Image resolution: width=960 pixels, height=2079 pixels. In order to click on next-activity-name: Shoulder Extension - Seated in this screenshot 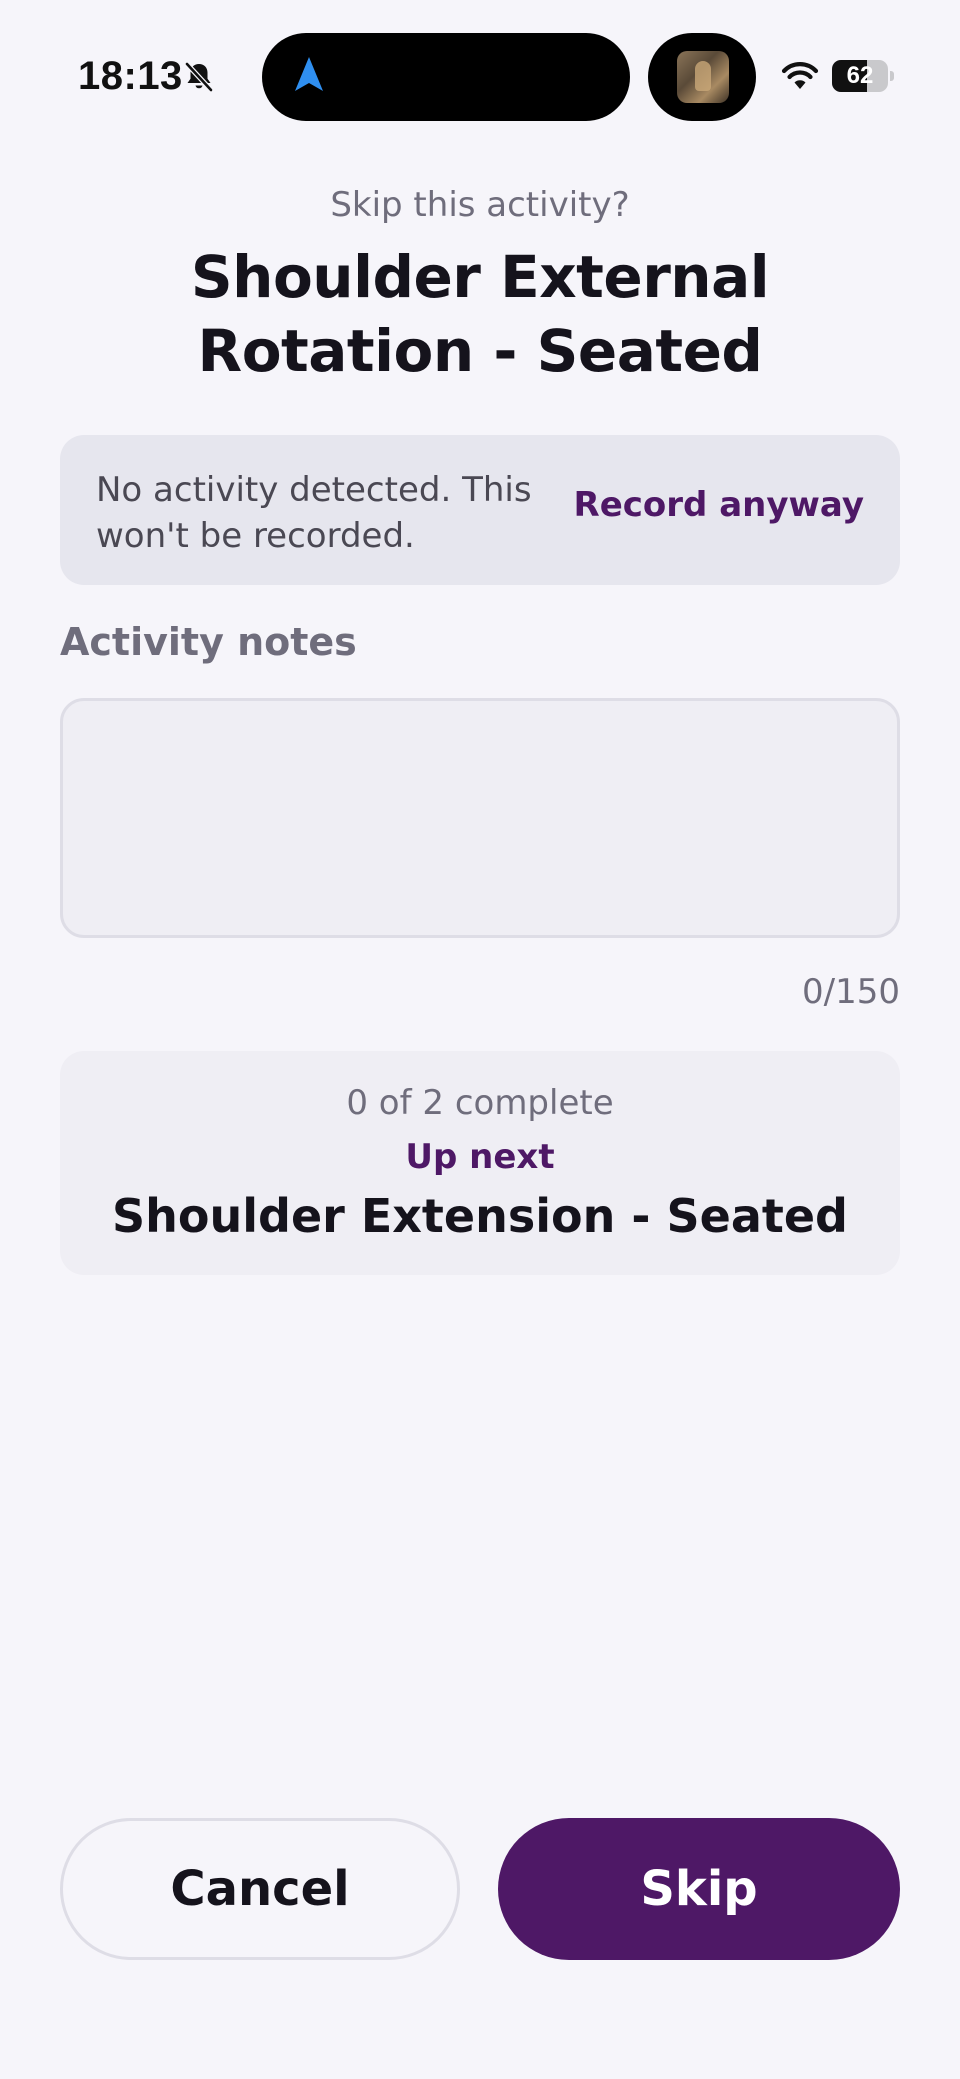, I will do `click(480, 1216)`.